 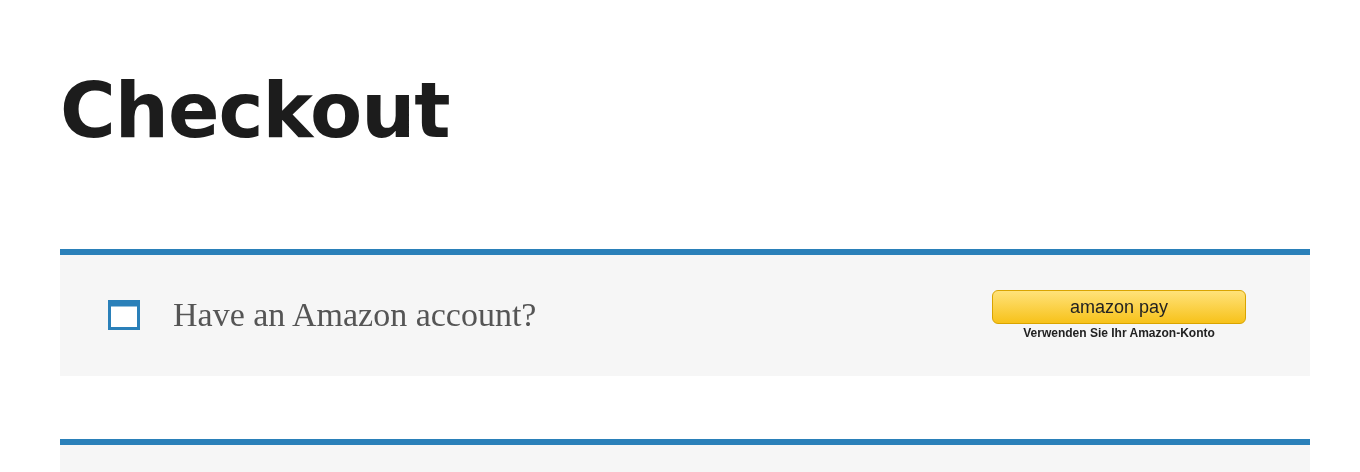 What do you see at coordinates (255, 111) in the screenshot?
I see `page-title: Checkout` at bounding box center [255, 111].